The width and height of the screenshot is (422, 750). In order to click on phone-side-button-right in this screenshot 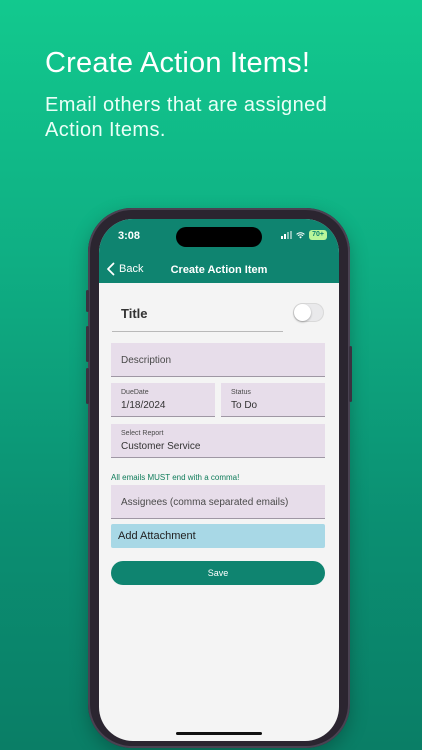, I will do `click(350, 374)`.